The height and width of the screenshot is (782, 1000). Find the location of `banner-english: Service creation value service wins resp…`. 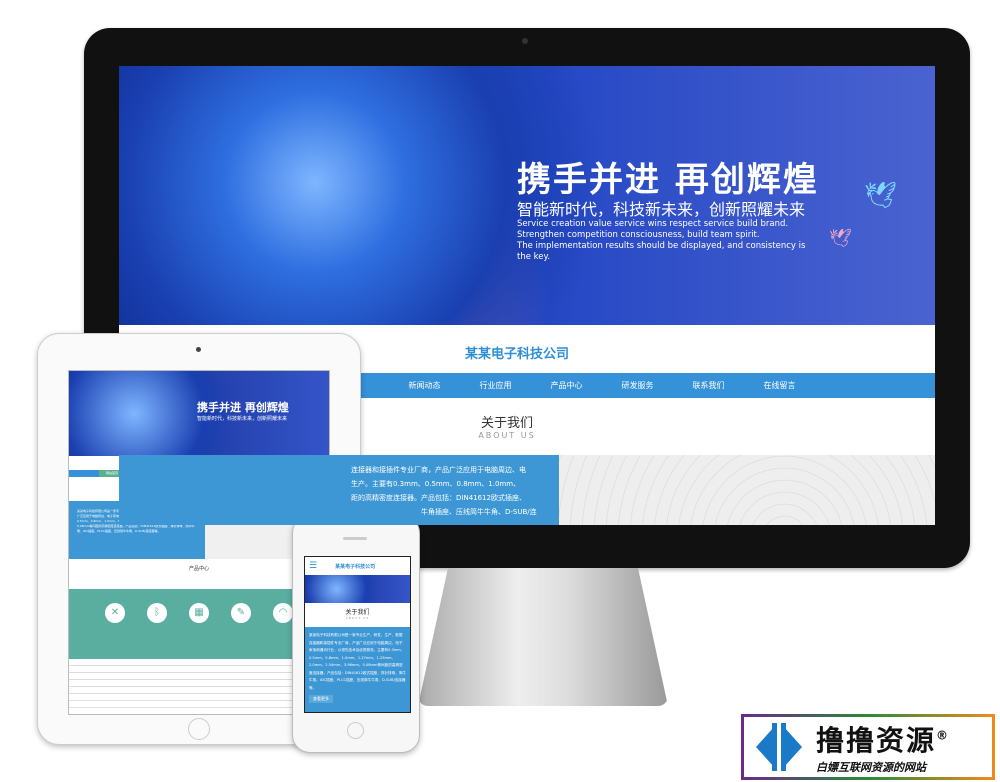

banner-english: Service creation value service wins resp… is located at coordinates (667, 241).